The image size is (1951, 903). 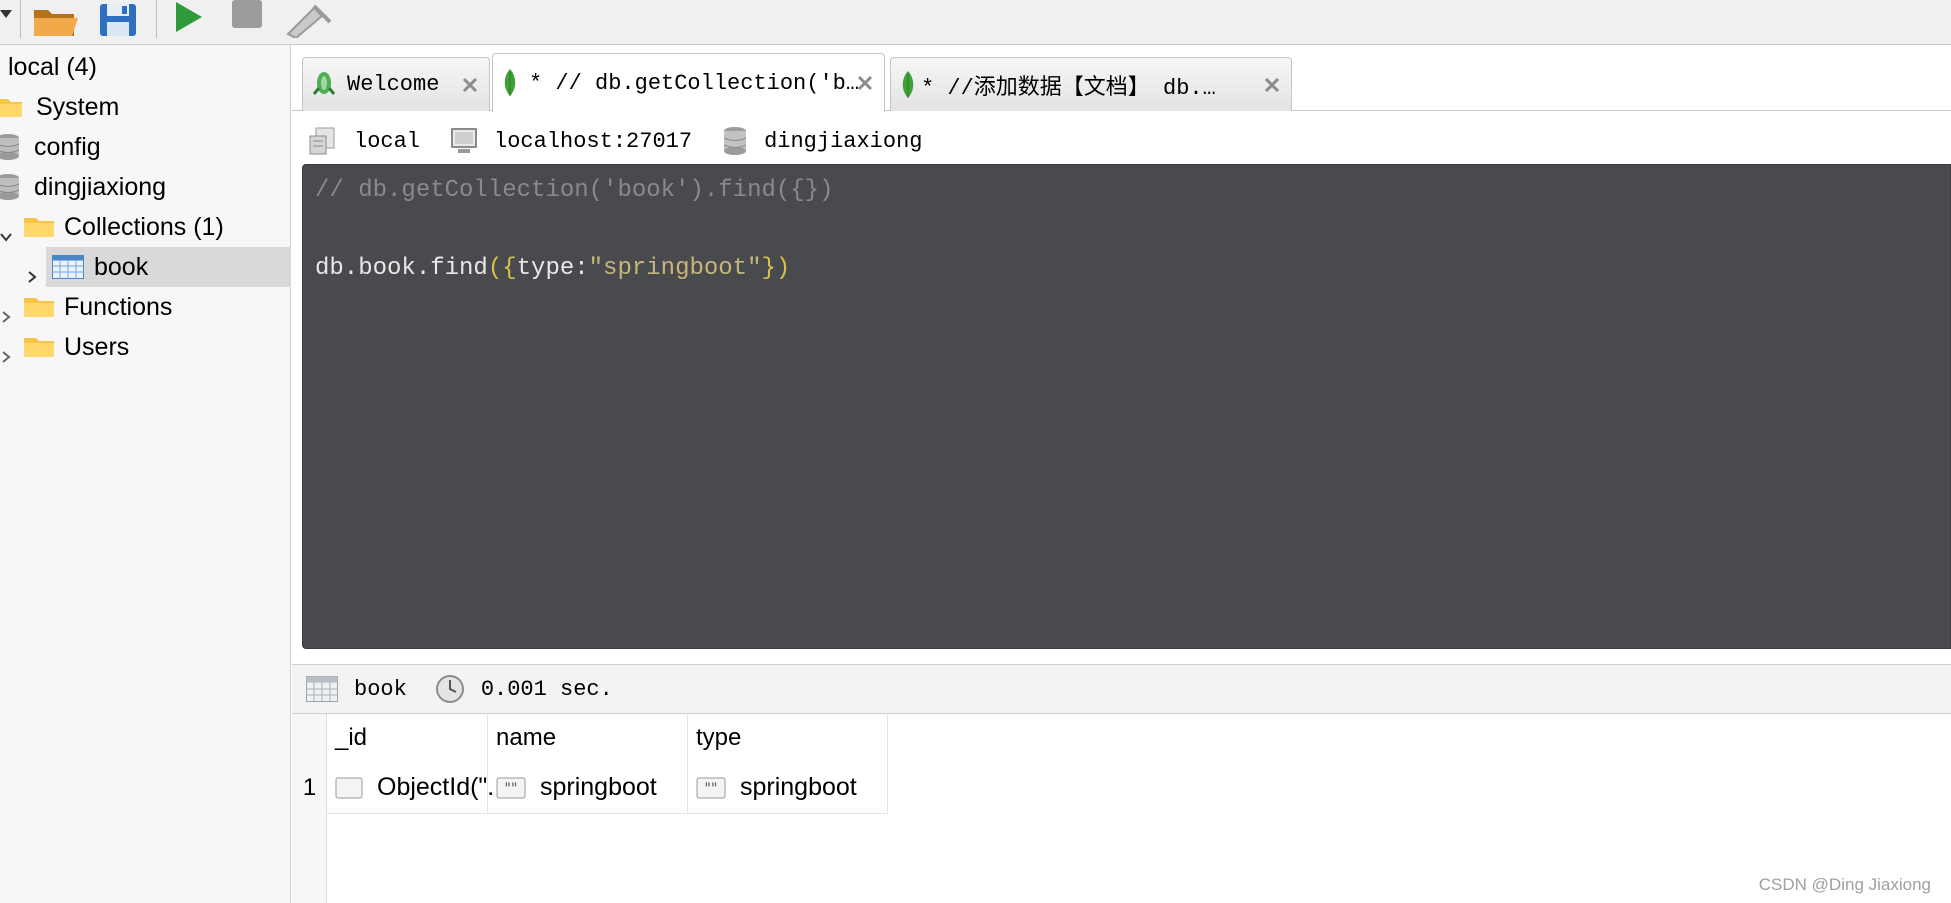 What do you see at coordinates (145, 147) in the screenshot?
I see `tree-item-config: config` at bounding box center [145, 147].